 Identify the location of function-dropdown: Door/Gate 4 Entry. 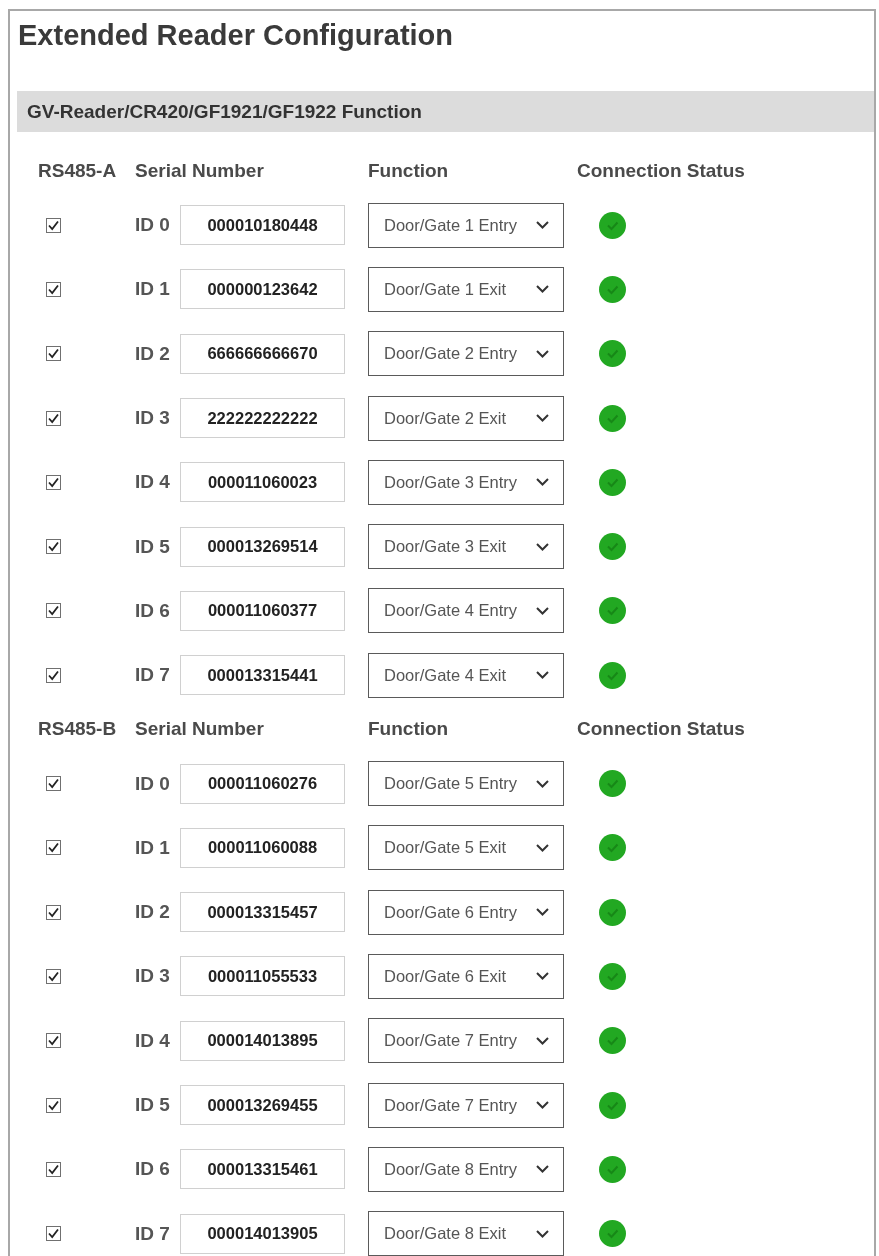
(466, 611).